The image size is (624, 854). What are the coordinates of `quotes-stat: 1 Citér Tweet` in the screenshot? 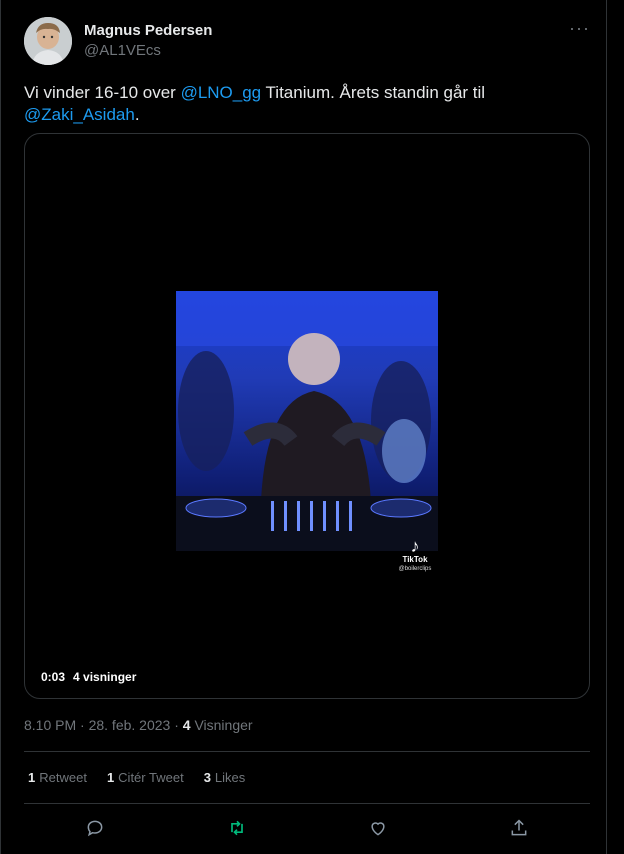 It's located at (145, 777).